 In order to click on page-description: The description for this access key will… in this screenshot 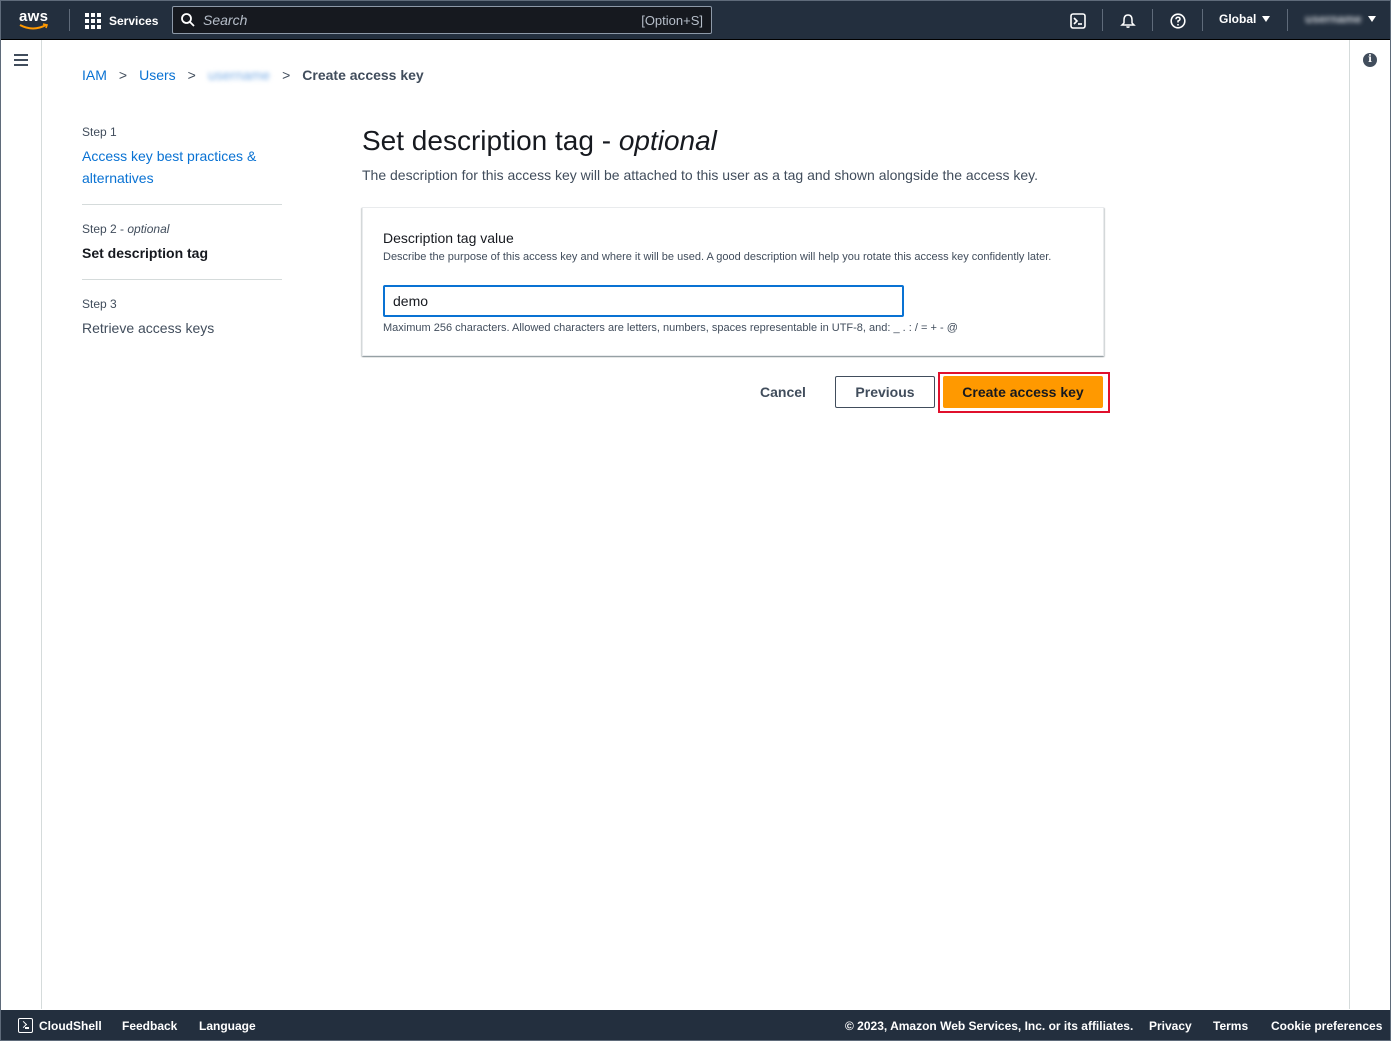, I will do `click(700, 175)`.